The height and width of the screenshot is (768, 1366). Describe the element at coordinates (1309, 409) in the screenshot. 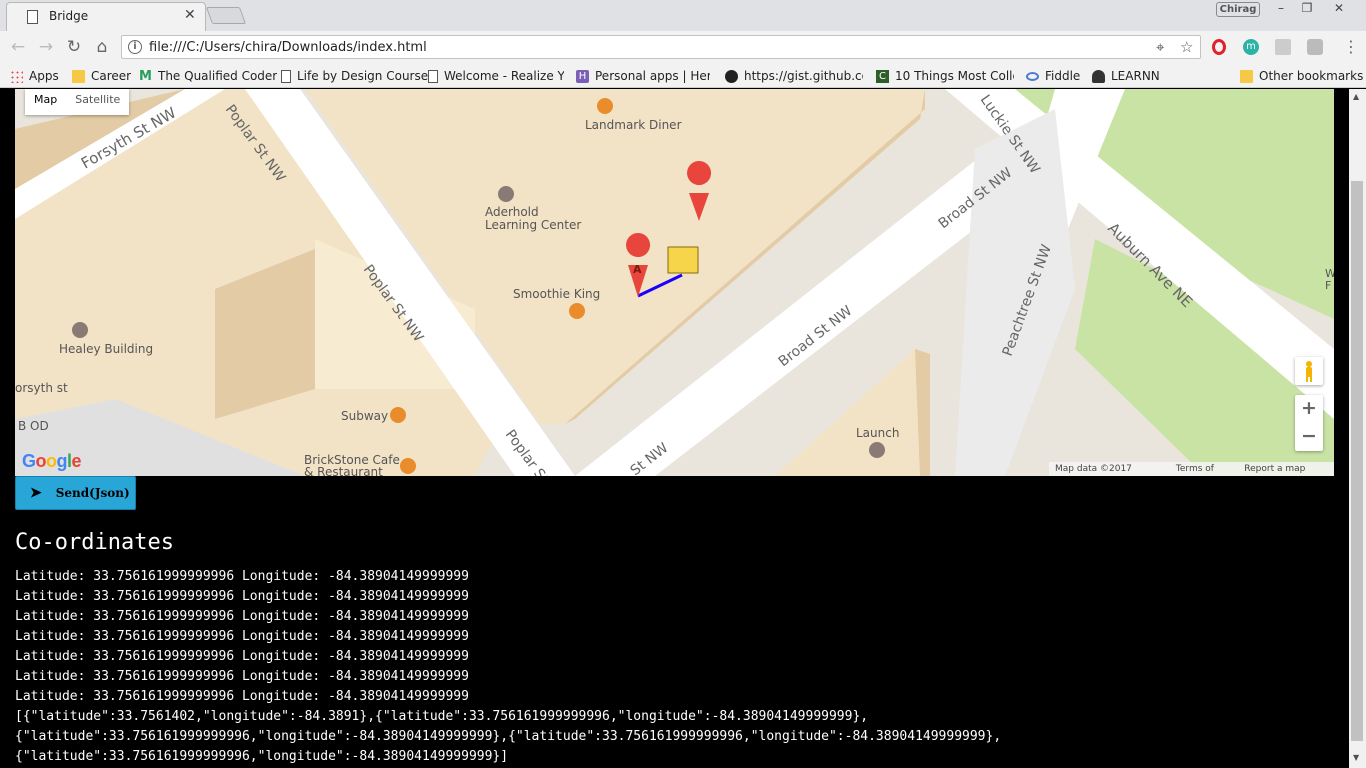

I see `zoom-in-button: +` at that location.